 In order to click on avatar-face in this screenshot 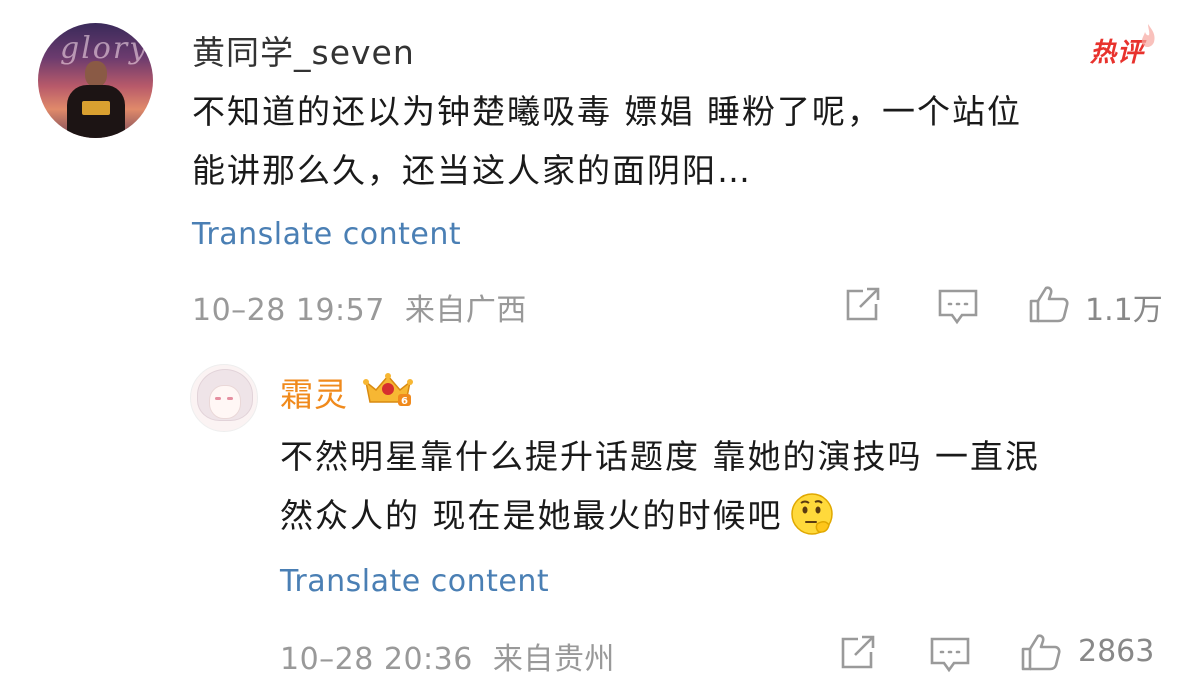, I will do `click(225, 402)`.